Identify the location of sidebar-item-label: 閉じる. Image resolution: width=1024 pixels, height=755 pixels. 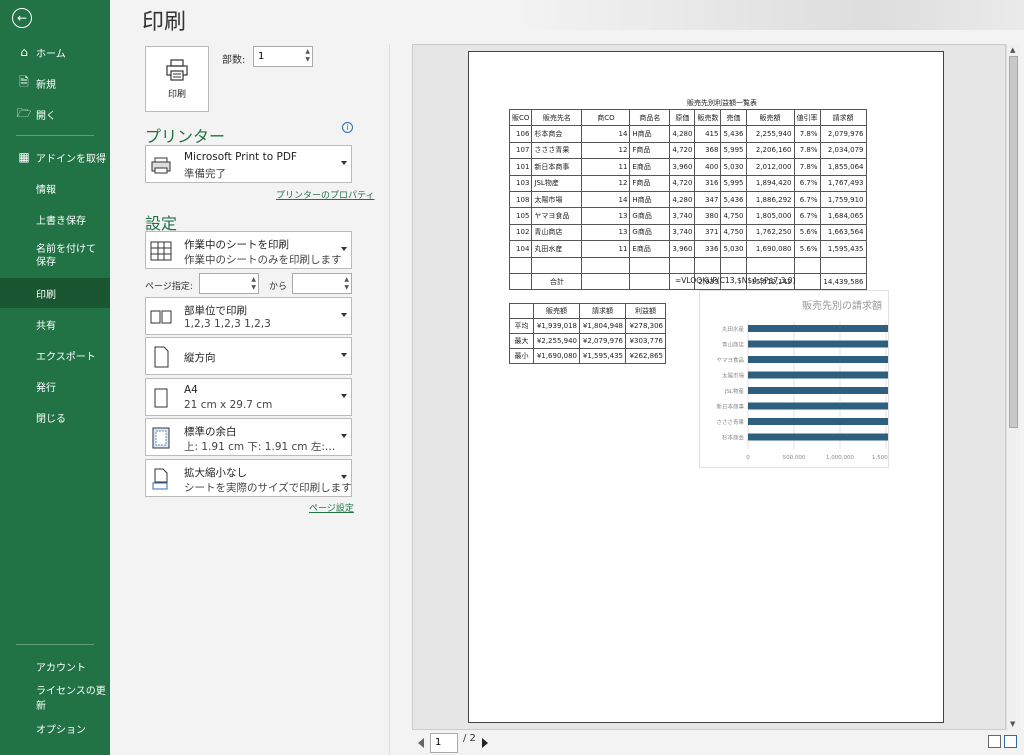
(51, 419).